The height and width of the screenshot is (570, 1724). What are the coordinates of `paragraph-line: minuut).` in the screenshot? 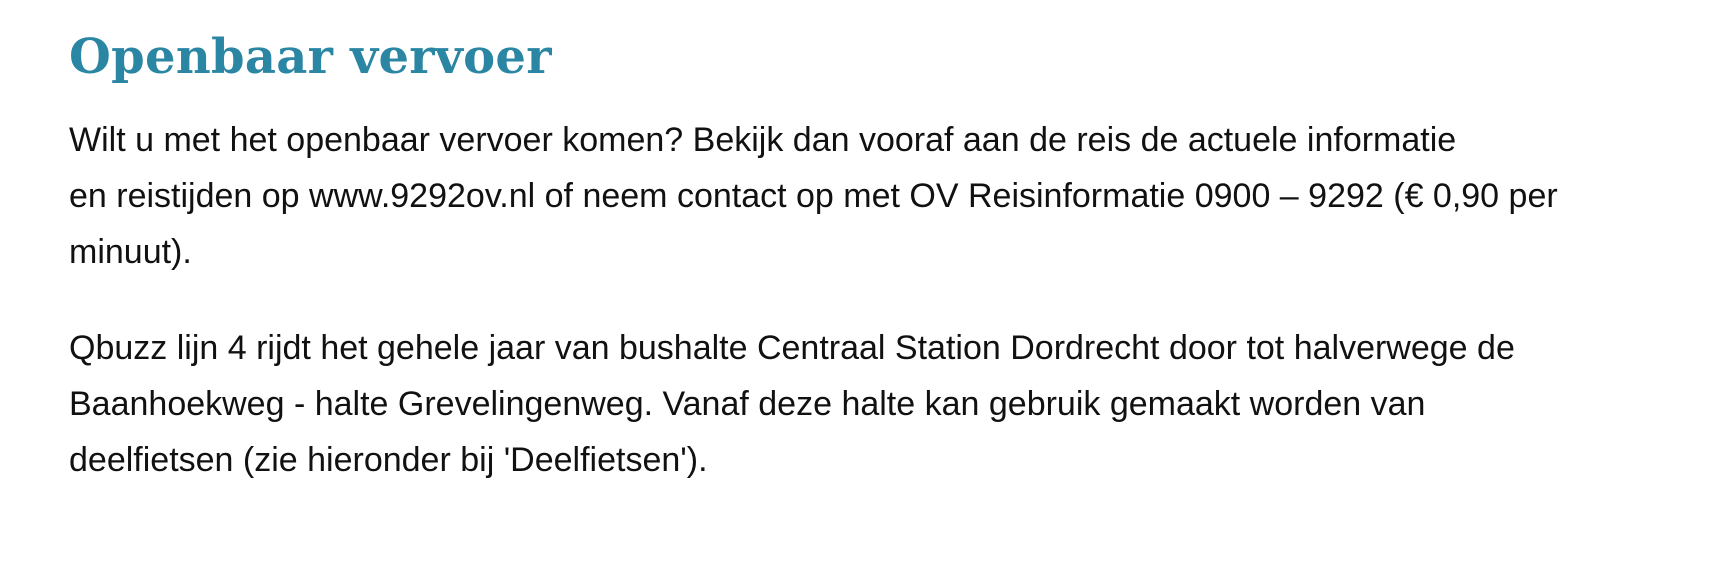 It's located at (130, 252).